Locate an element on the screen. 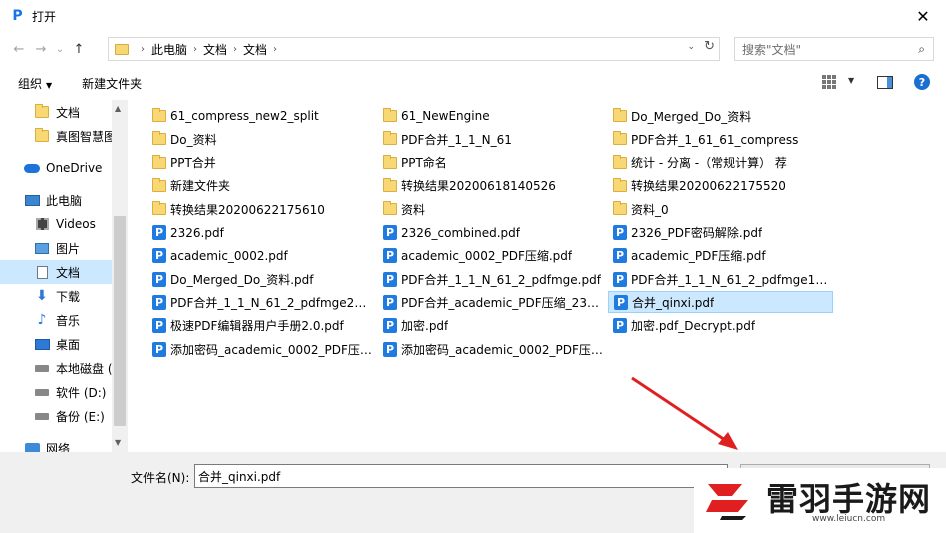 The image size is (946, 533). back-button: ← is located at coordinates (19, 49).